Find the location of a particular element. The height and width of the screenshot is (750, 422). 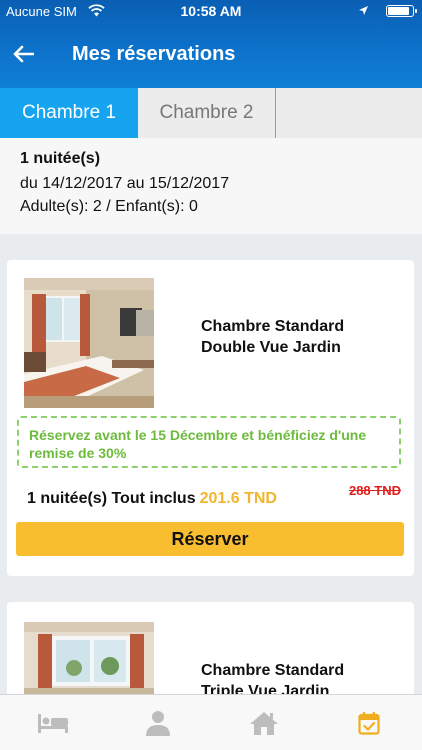

nav-profile is located at coordinates (159, 722).